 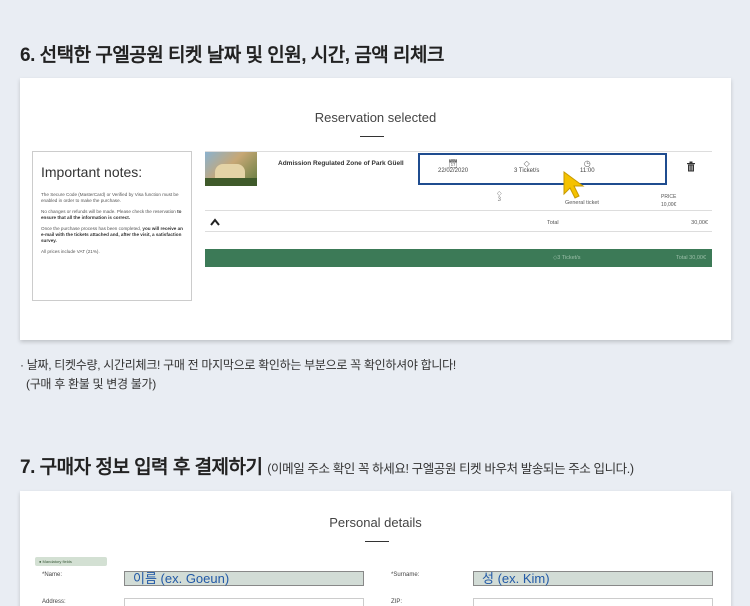 What do you see at coordinates (232, 55) in the screenshot?
I see `section6-heading: 6. 선택한 구엘공원 티켓 날짜 및 인원, 시간, 금액 리체크` at bounding box center [232, 55].